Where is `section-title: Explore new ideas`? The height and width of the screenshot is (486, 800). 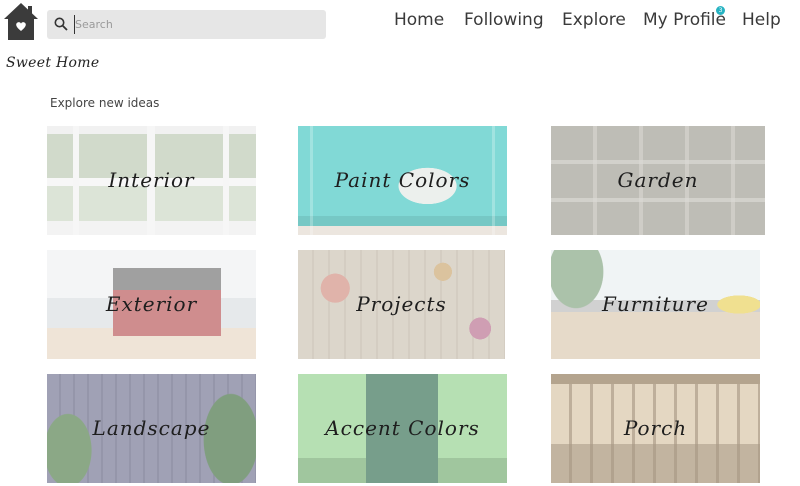 section-title: Explore new ideas is located at coordinates (105, 103).